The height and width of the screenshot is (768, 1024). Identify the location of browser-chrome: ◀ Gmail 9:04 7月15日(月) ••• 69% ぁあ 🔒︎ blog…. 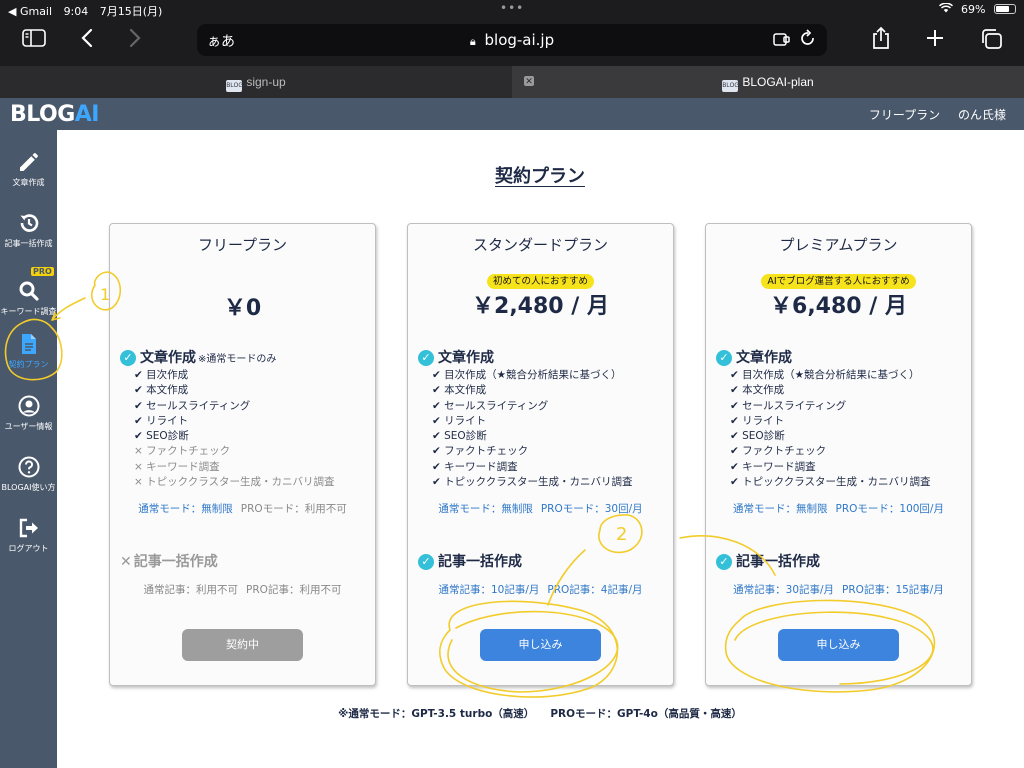
(512, 33).